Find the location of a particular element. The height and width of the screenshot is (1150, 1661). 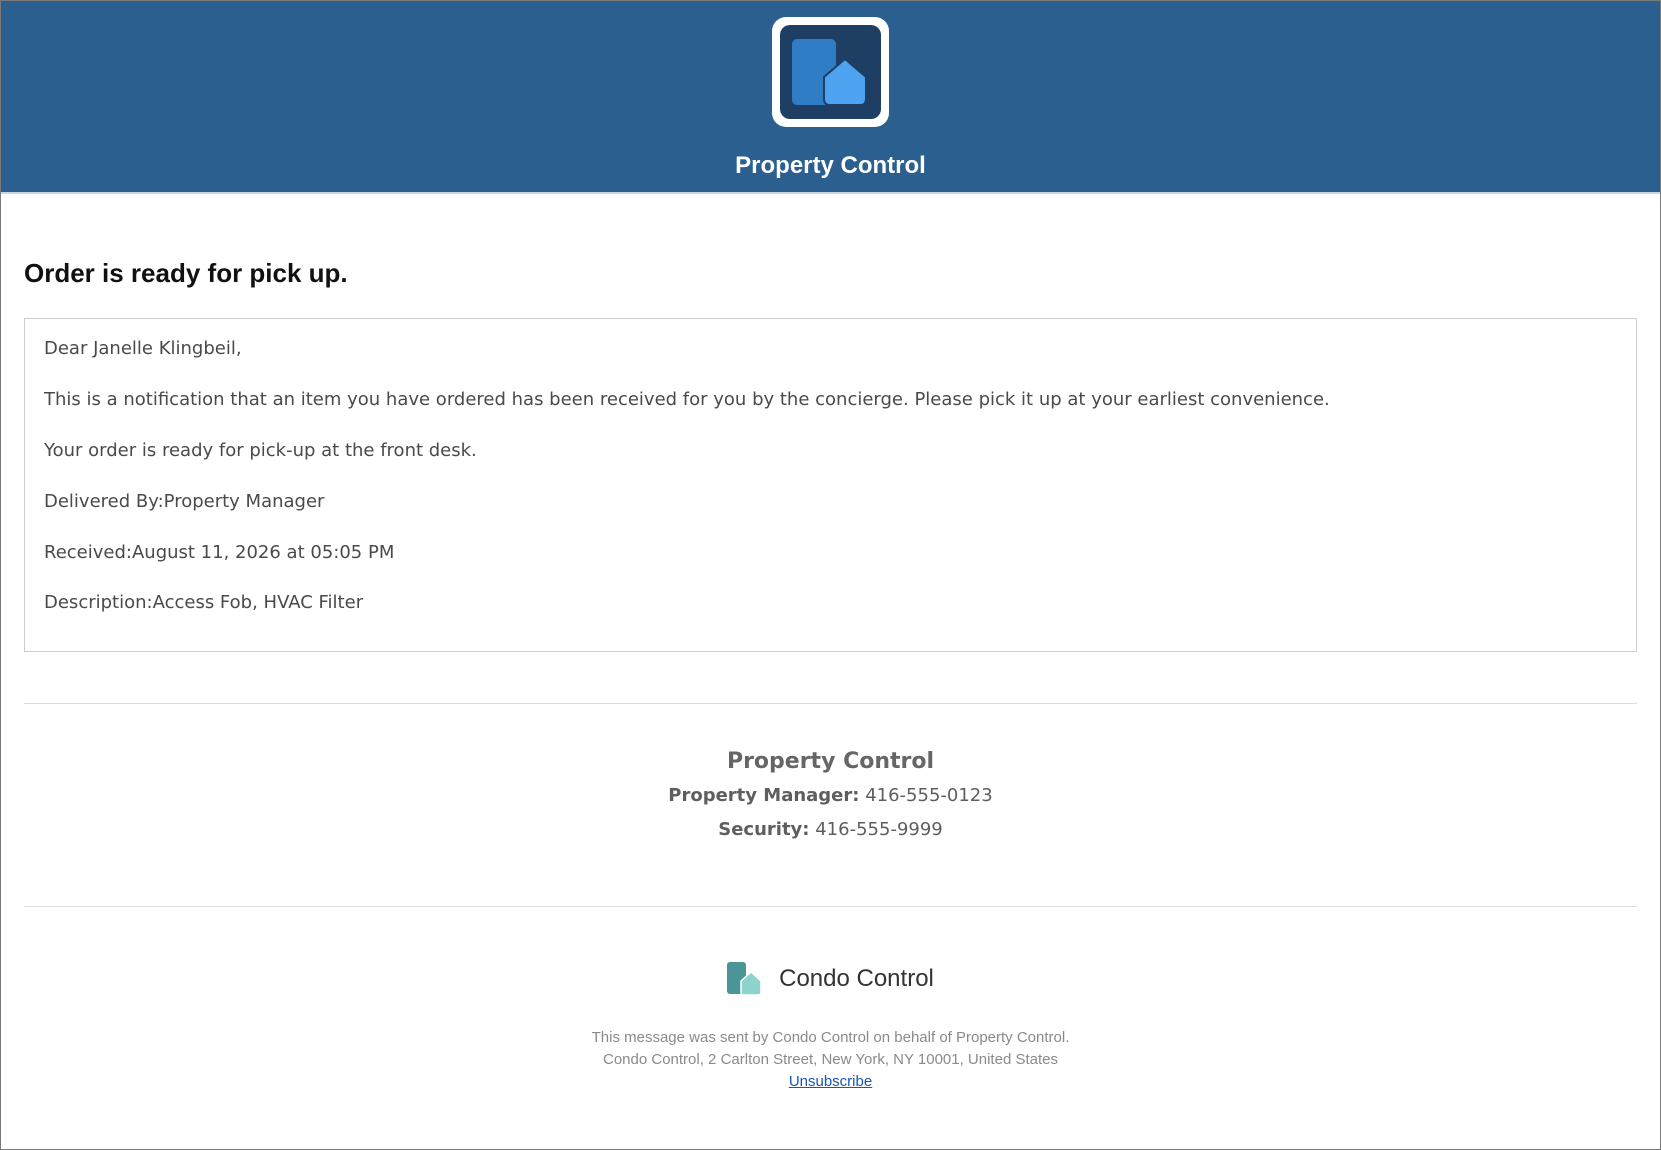

unsubscribe-link: Unsubscribe is located at coordinates (830, 1081).